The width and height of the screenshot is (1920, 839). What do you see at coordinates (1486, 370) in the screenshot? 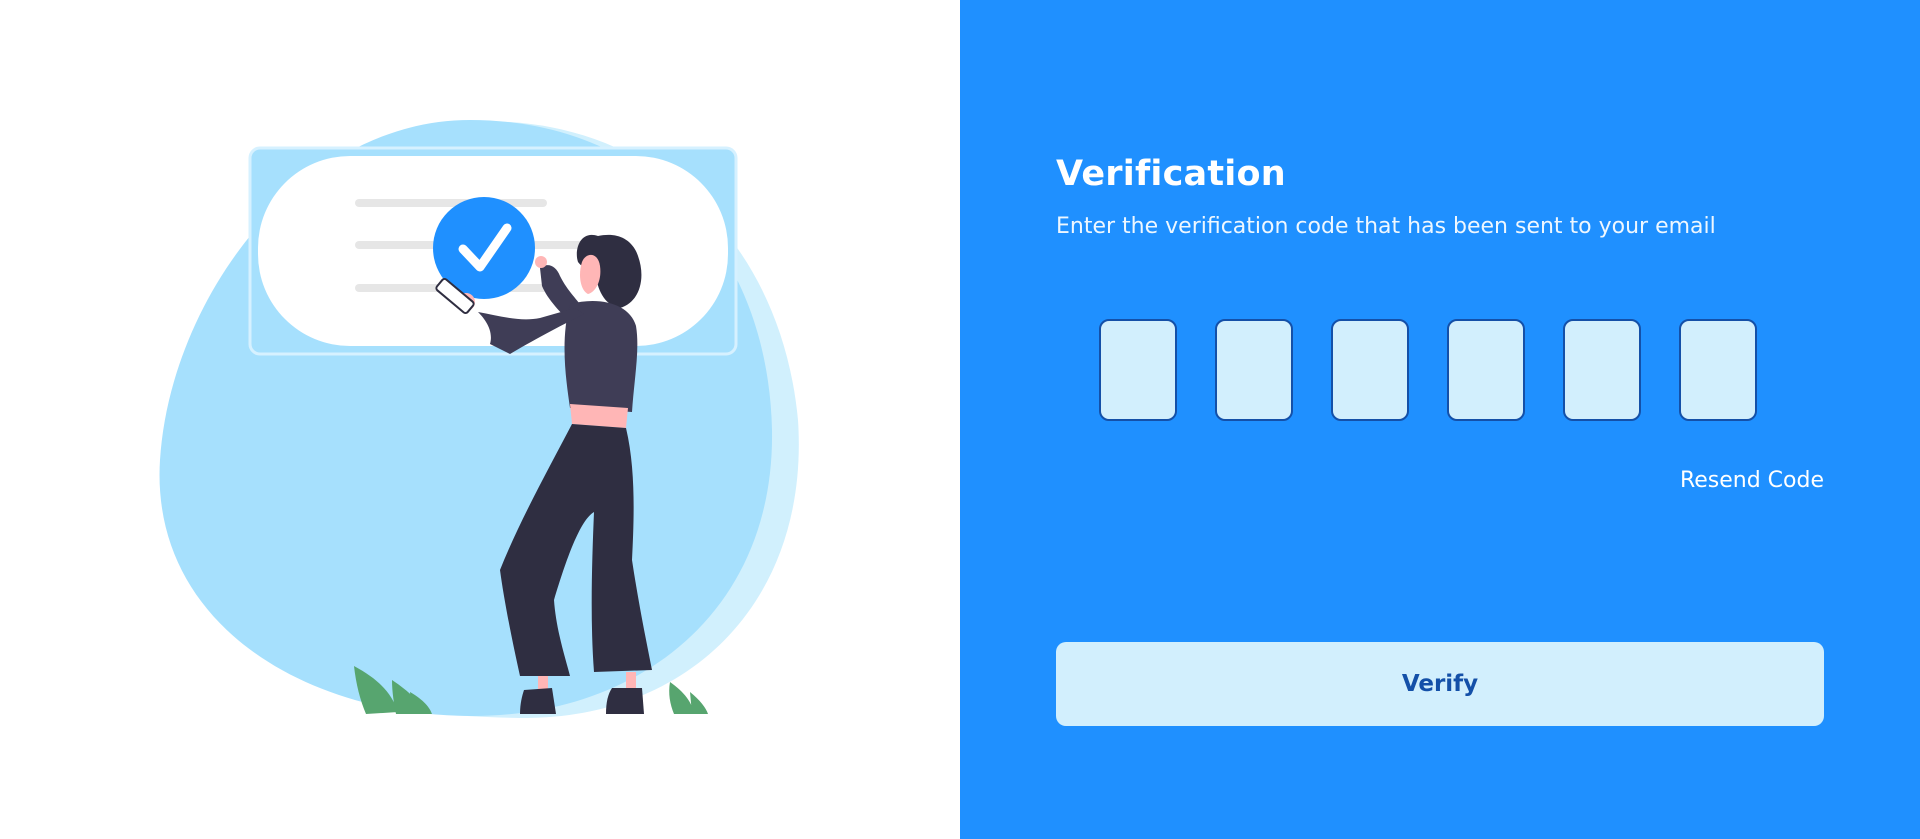
I see `code-digit-4-input` at bounding box center [1486, 370].